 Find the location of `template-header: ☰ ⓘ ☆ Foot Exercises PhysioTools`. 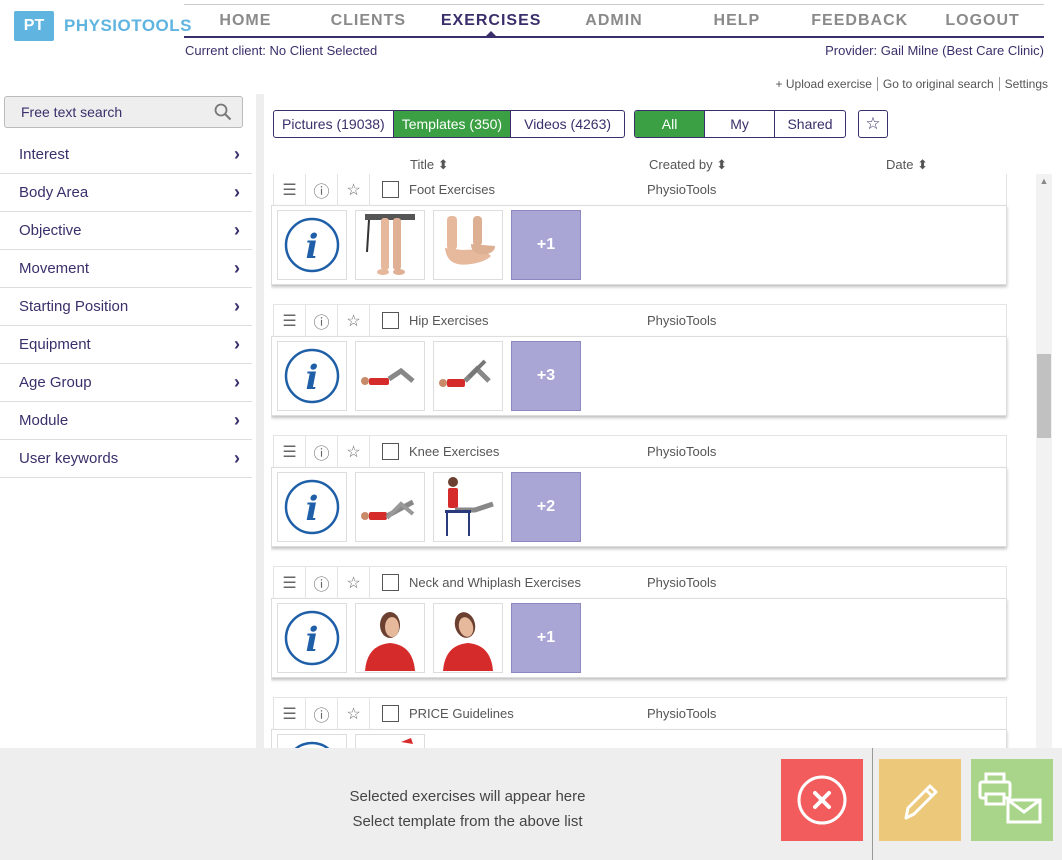

template-header: ☰ ⓘ ☆ Foot Exercises PhysioTools is located at coordinates (640, 190).